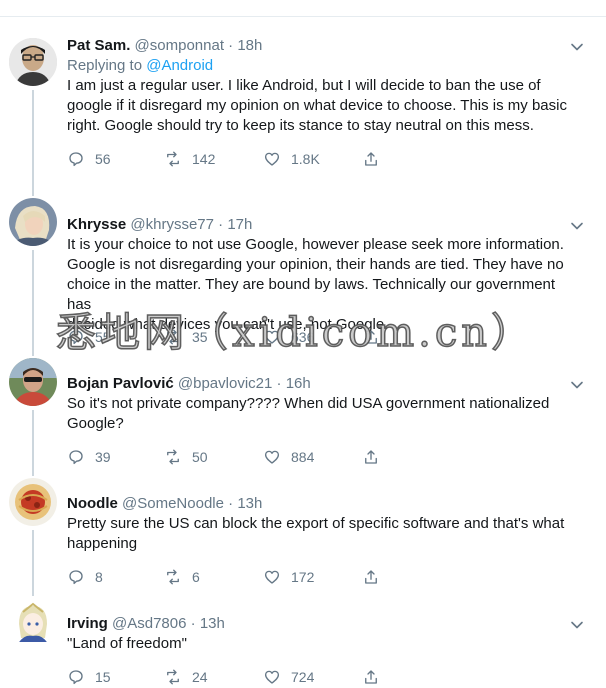 The height and width of the screenshot is (688, 606). I want to click on display-name: Khrysse, so click(96, 224).